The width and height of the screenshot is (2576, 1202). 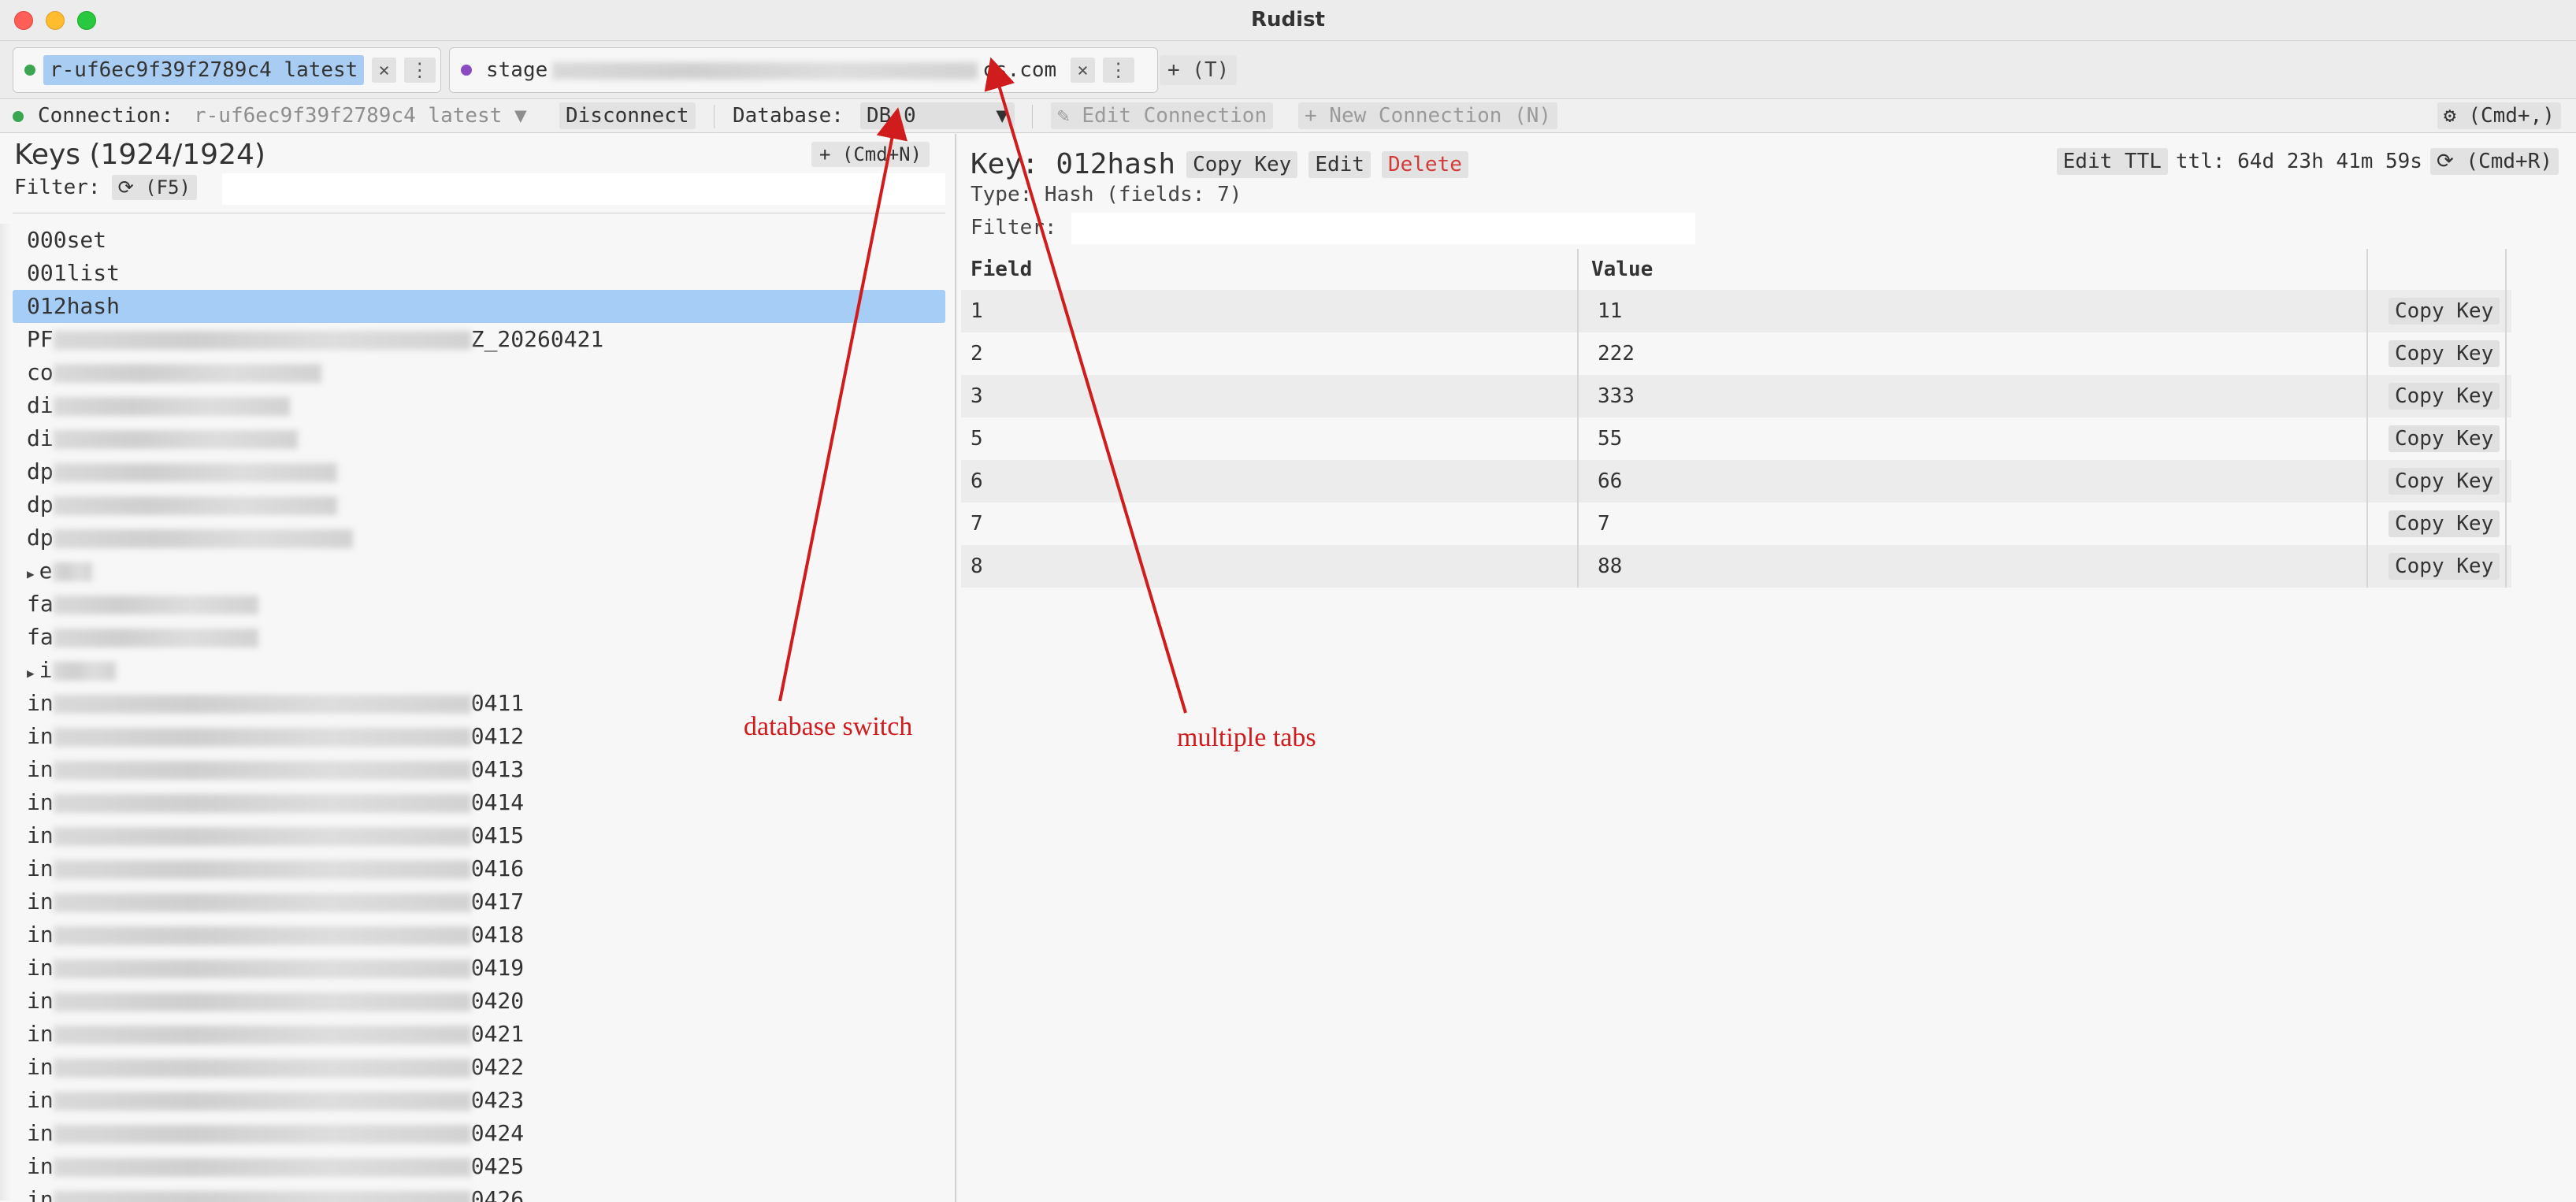 What do you see at coordinates (139, 155) in the screenshot?
I see `keys-title: Keys (1924/1924)` at bounding box center [139, 155].